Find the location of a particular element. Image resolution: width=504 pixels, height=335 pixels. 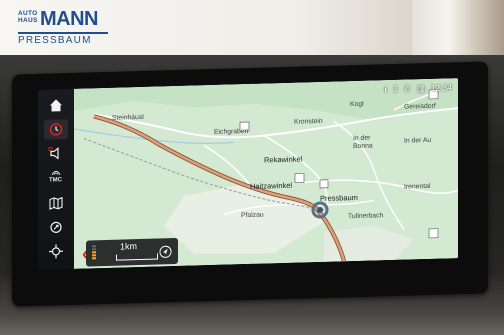

signal-icon: ▥ is located at coordinates (420, 87).